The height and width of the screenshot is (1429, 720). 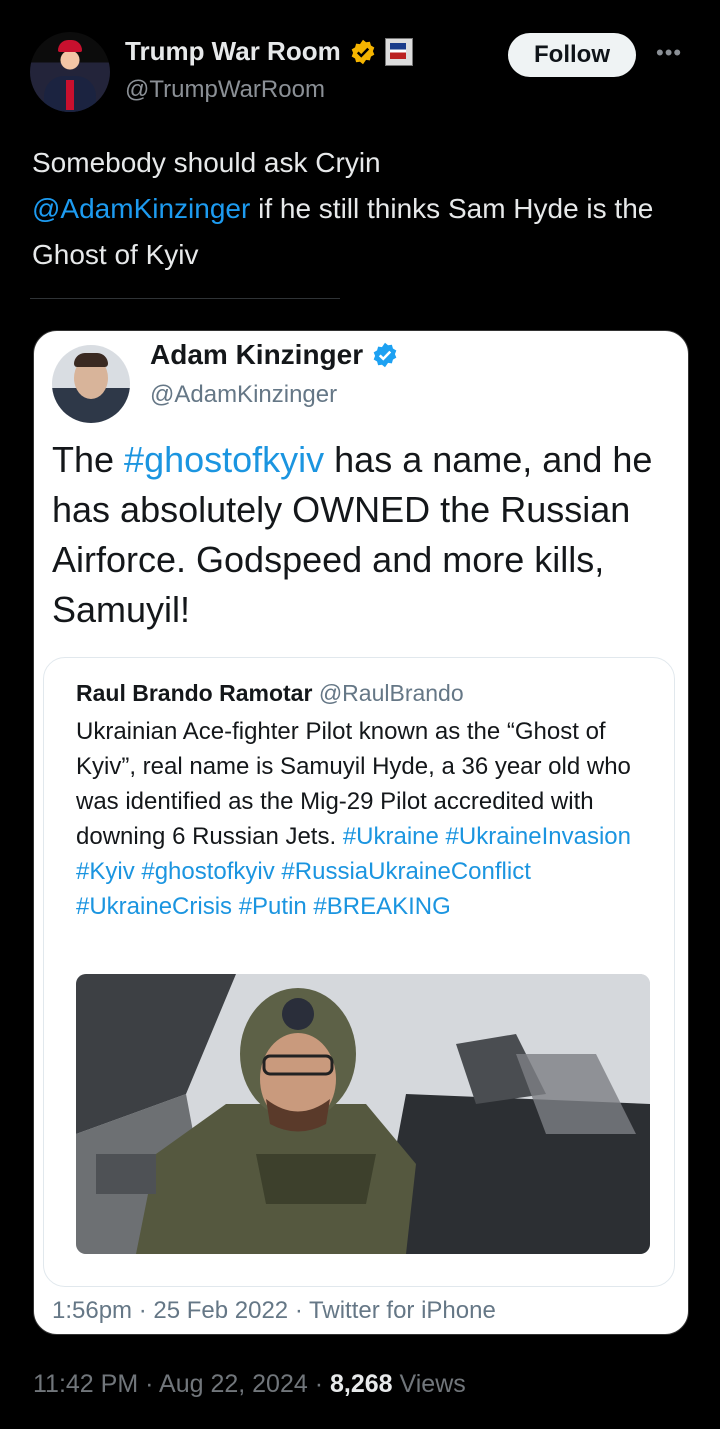 What do you see at coordinates (91, 360) in the screenshot?
I see `hair-shape` at bounding box center [91, 360].